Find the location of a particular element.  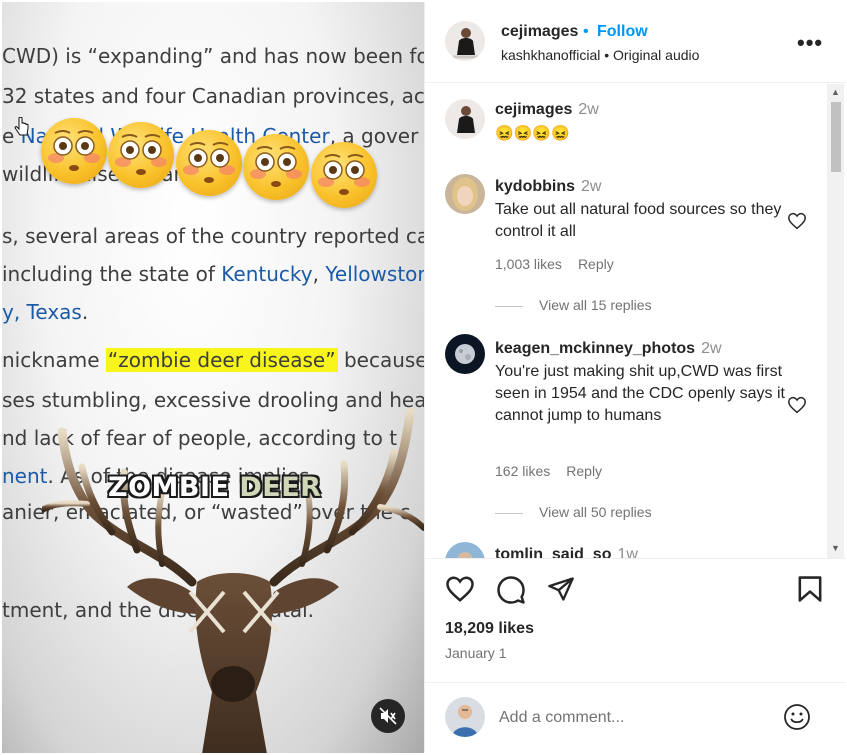

comment-username: kydobbins 2w is located at coordinates (548, 187).